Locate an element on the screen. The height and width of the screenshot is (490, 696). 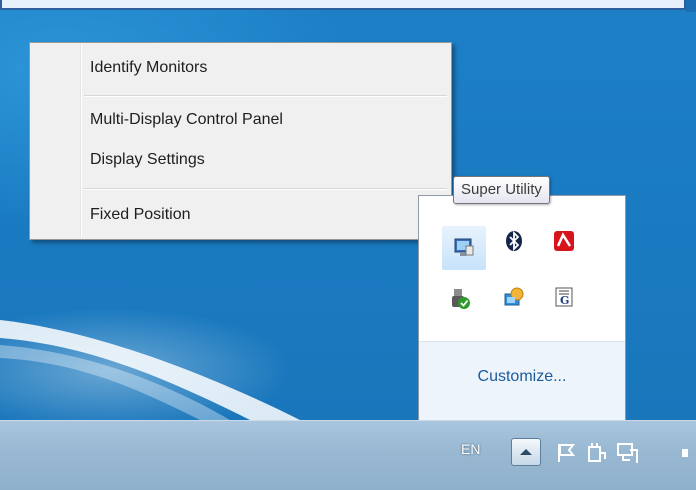
bluetooth-icon is located at coordinates (514, 241).